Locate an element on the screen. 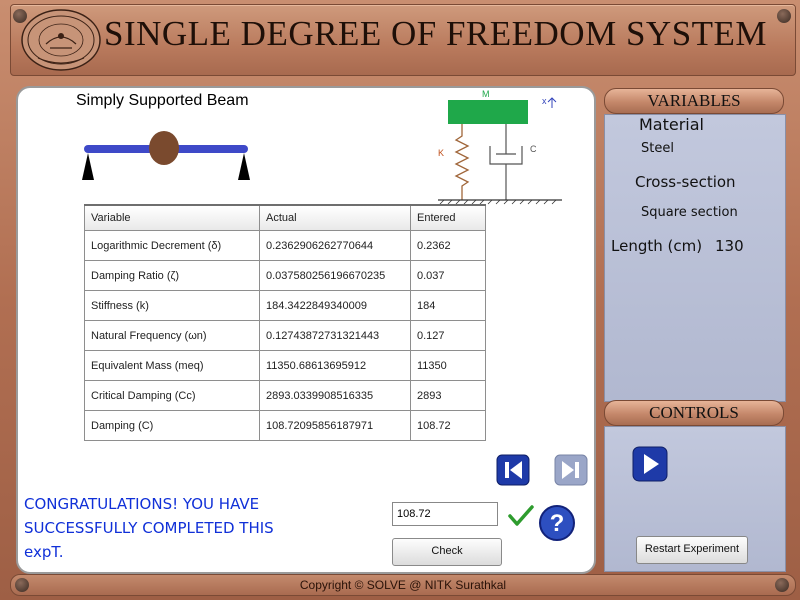 The height and width of the screenshot is (600, 800). table-row: Damping (C) 108.72095856187971 108.72 is located at coordinates (285, 425).